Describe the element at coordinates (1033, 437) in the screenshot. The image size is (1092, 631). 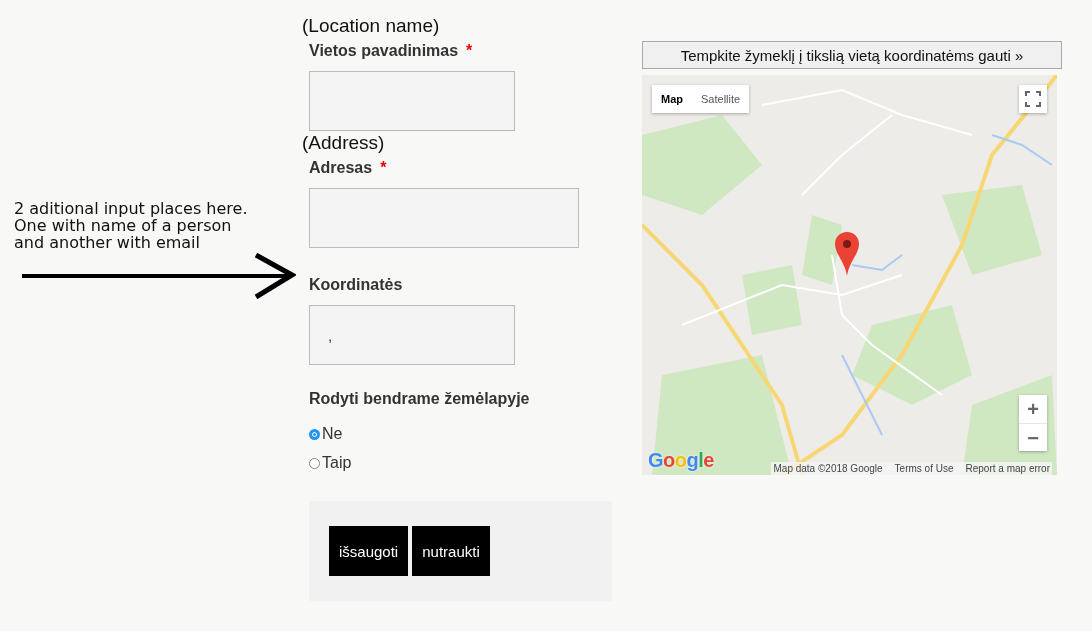
I see `zoom-button: −` at that location.